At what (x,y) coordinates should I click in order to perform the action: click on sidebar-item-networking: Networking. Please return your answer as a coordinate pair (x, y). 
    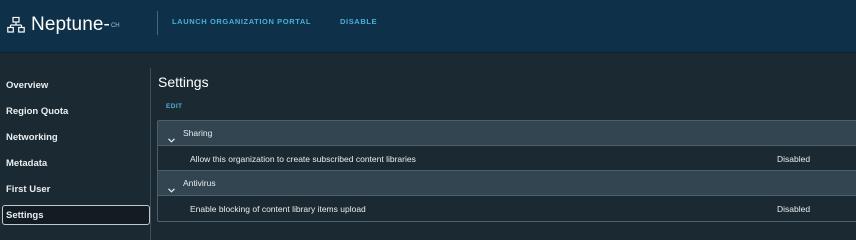
    Looking at the image, I should click on (32, 137).